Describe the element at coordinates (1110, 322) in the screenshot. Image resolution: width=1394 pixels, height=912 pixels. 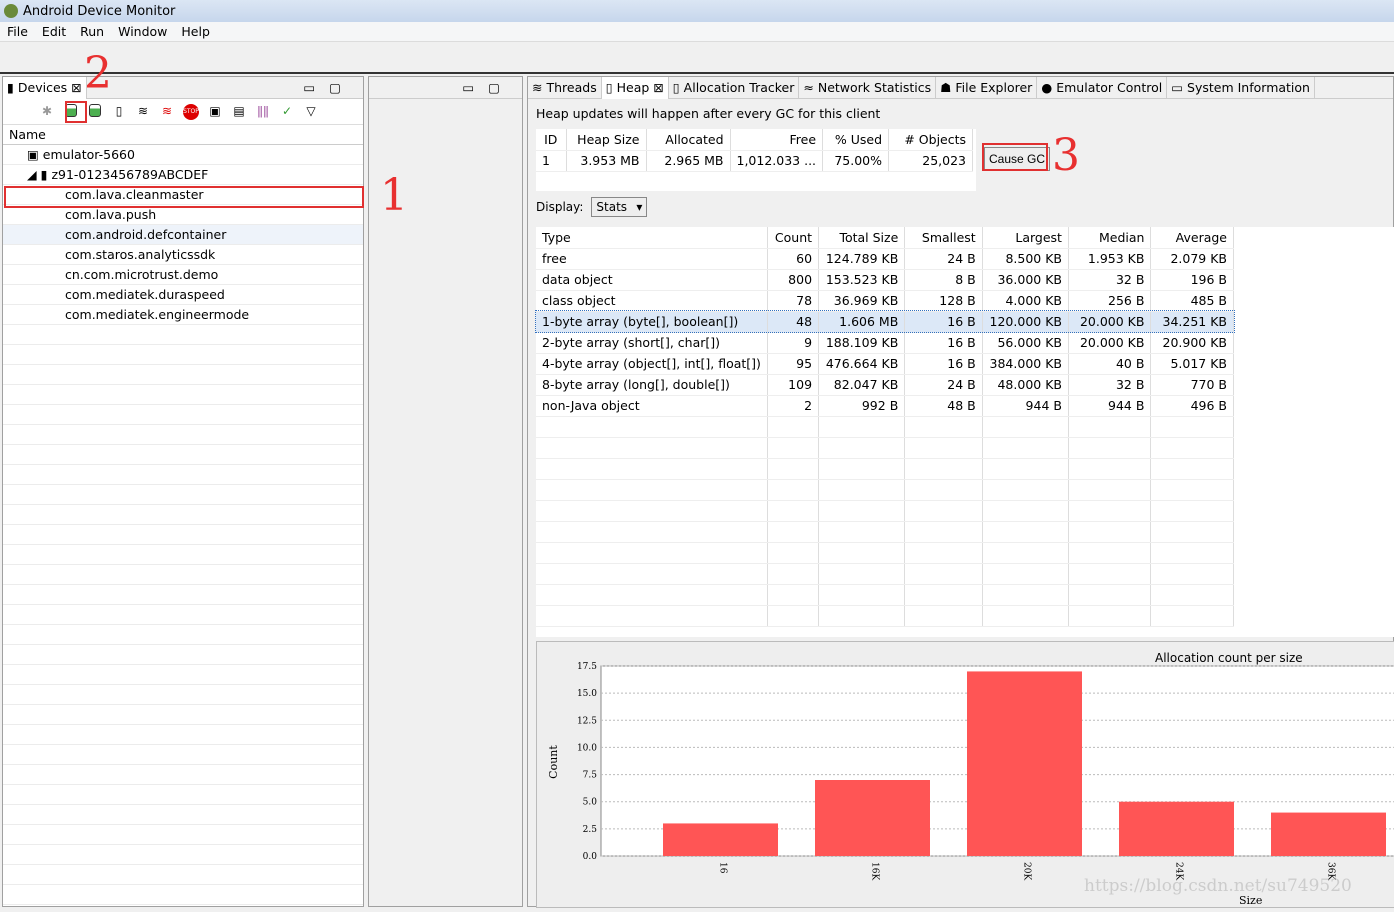
I see `stats-cell: 20.000 KB` at that location.